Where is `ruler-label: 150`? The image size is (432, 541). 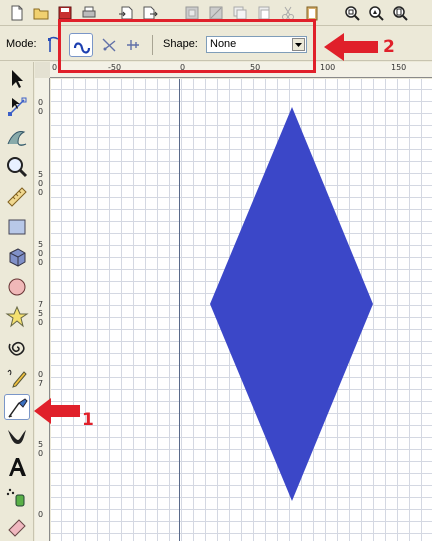 ruler-label: 150 is located at coordinates (399, 67).